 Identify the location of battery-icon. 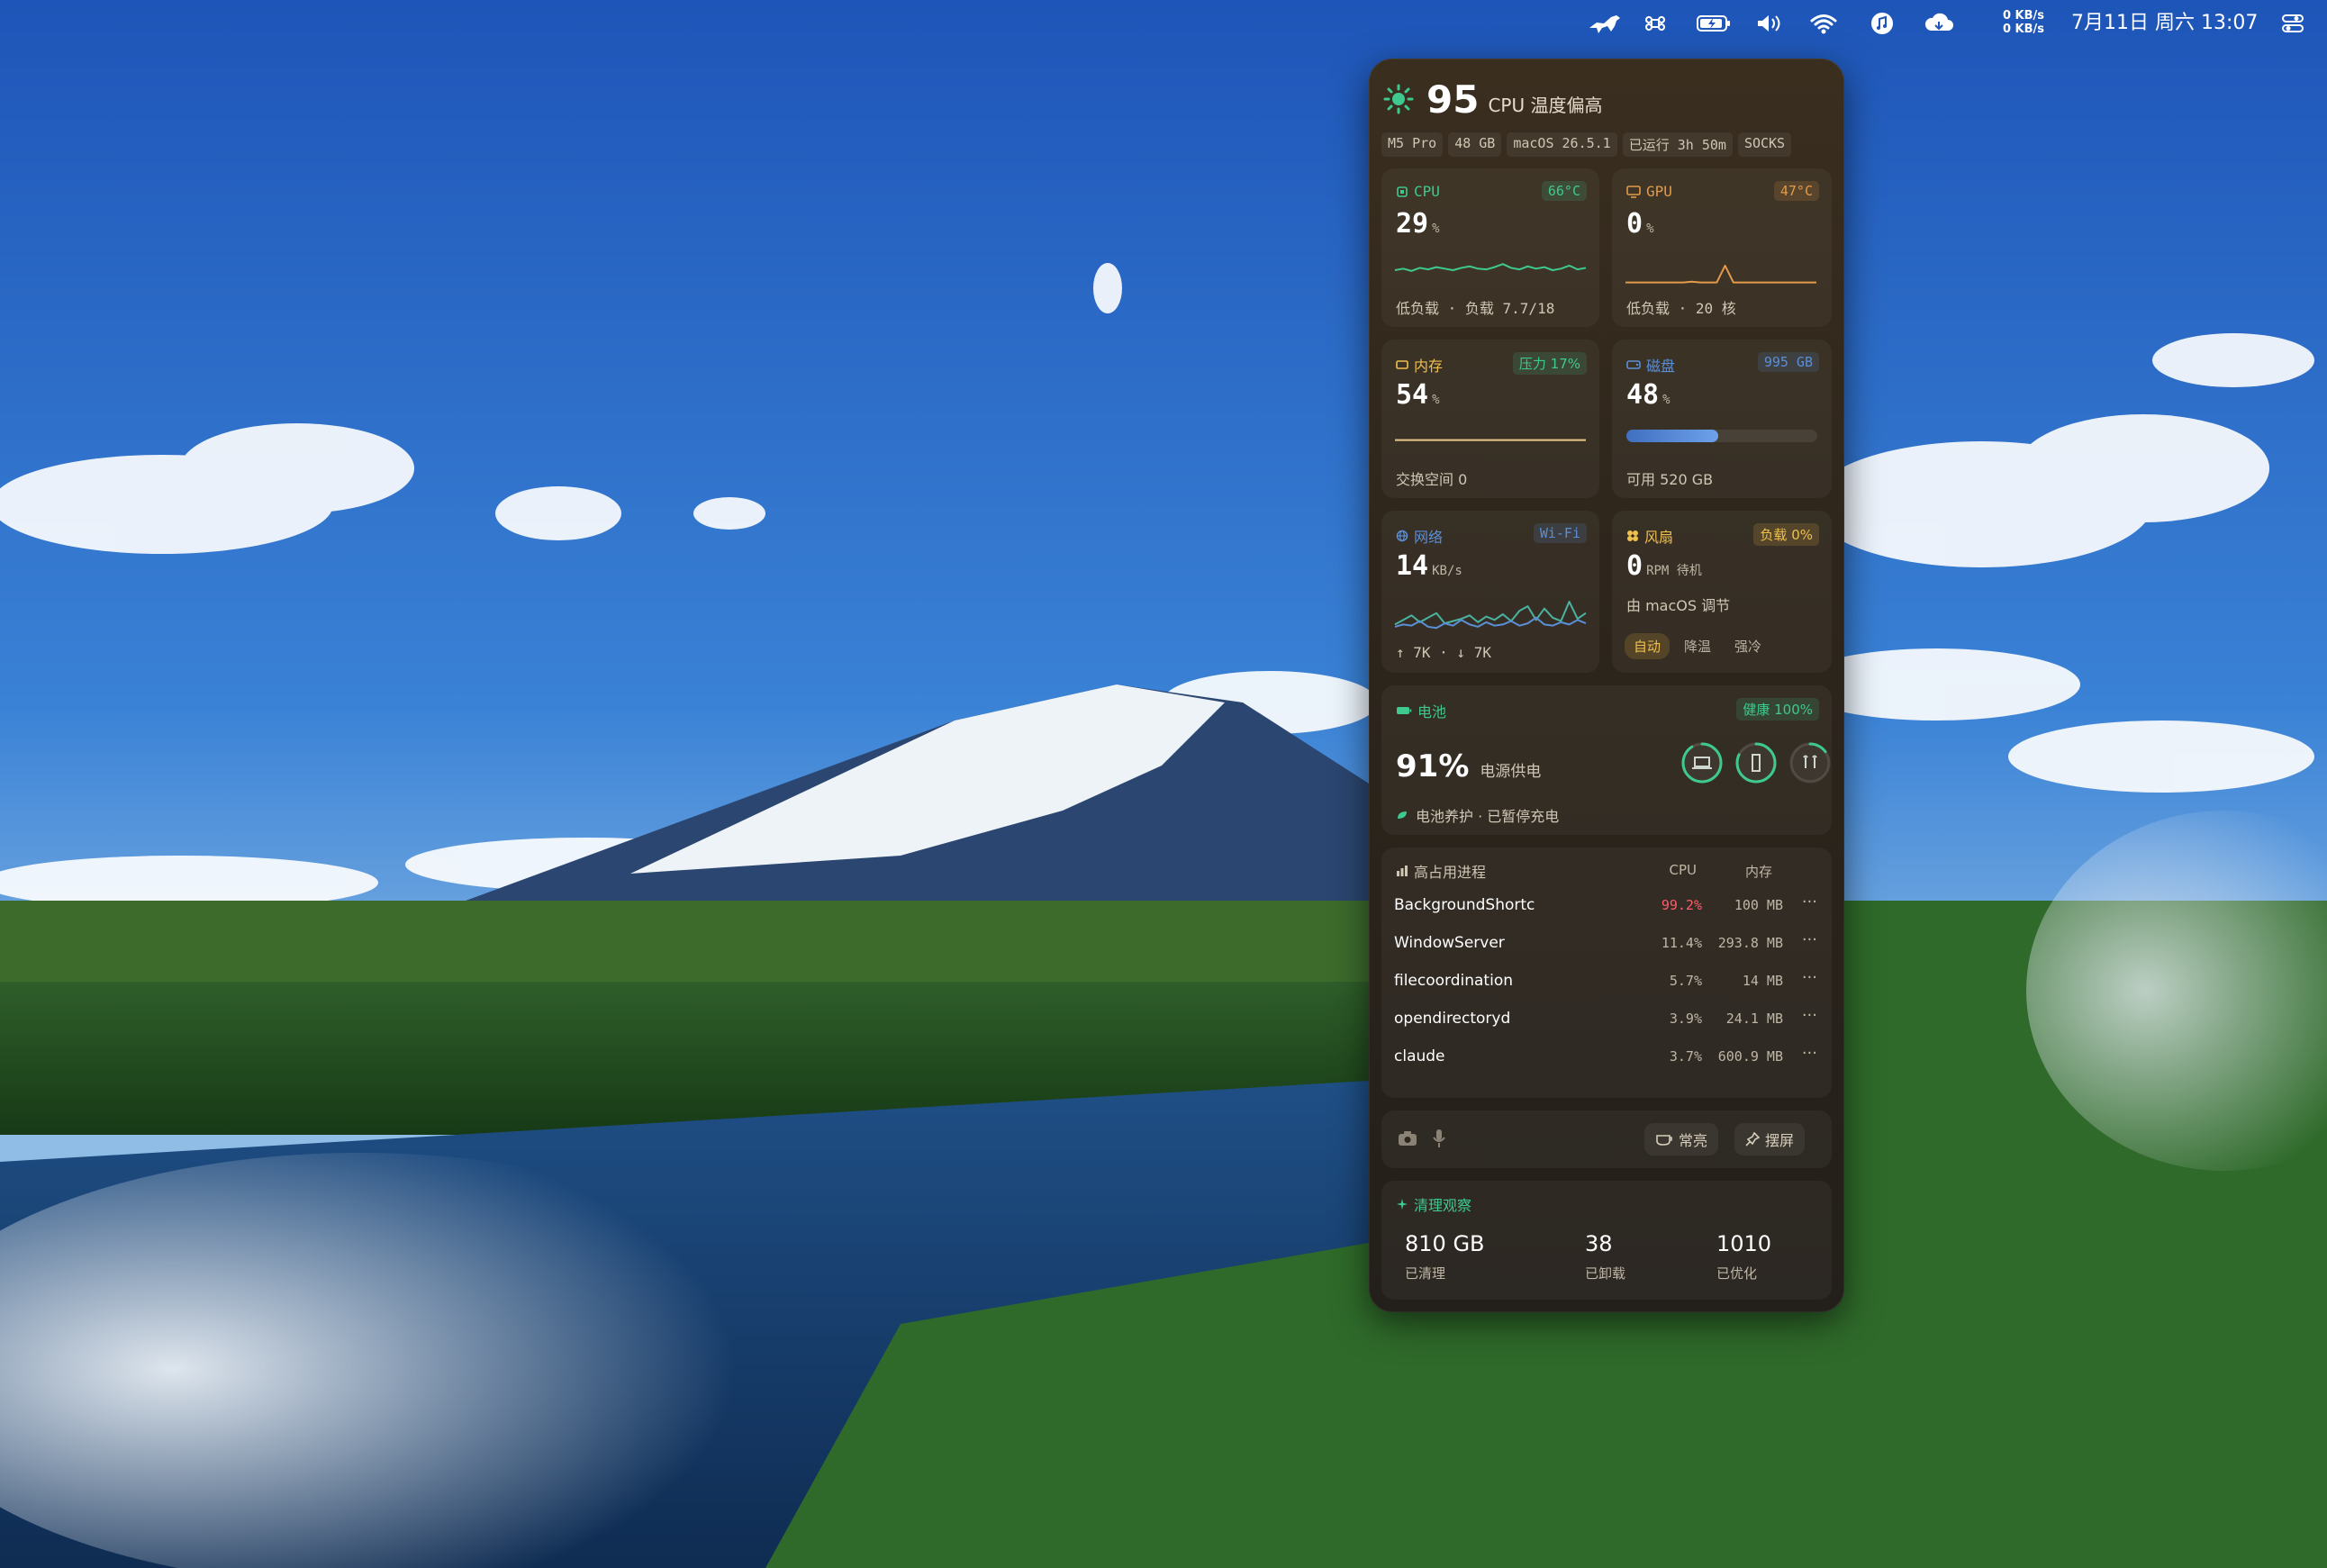
(1713, 23).